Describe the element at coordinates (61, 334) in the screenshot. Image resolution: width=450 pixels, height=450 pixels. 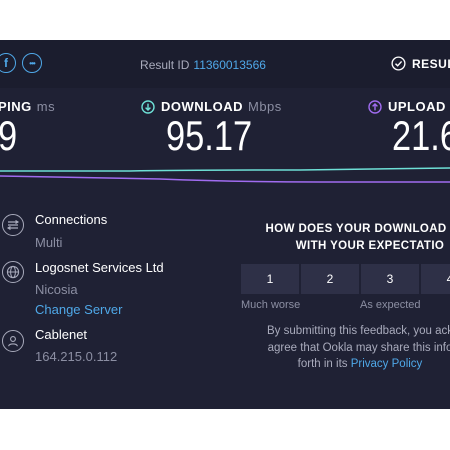
I see `isp-name: Cablenet` at that location.